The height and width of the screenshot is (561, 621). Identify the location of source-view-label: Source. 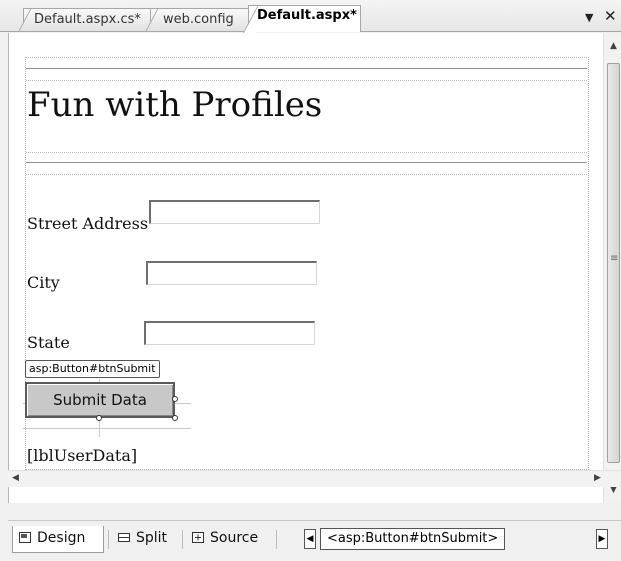
(234, 538).